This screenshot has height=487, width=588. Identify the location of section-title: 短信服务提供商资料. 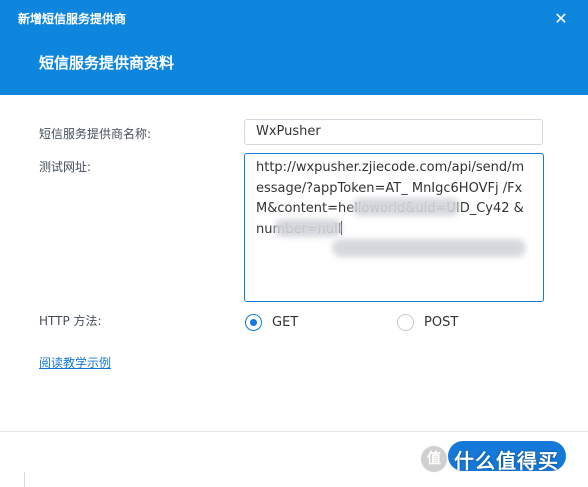
(107, 63).